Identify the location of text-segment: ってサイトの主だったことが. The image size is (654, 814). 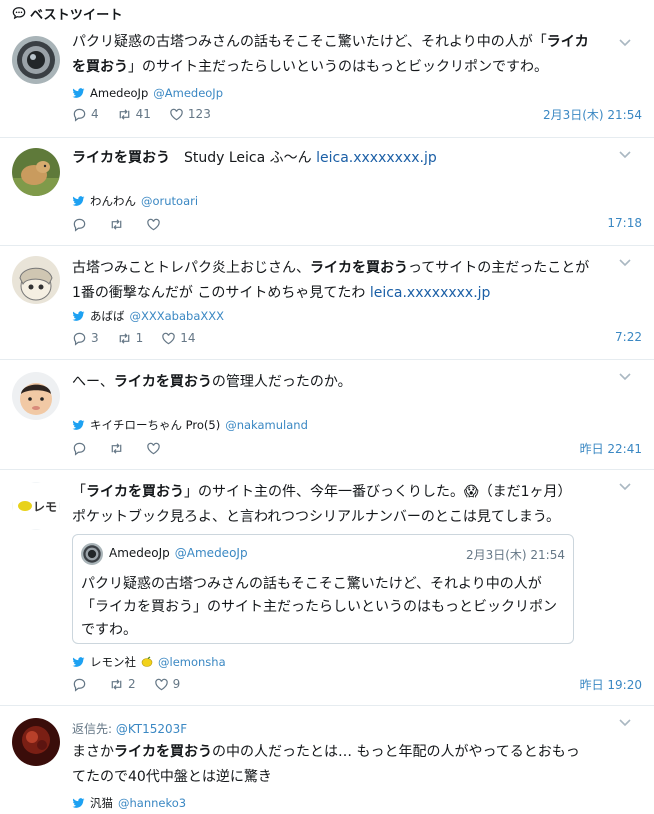
(499, 268).